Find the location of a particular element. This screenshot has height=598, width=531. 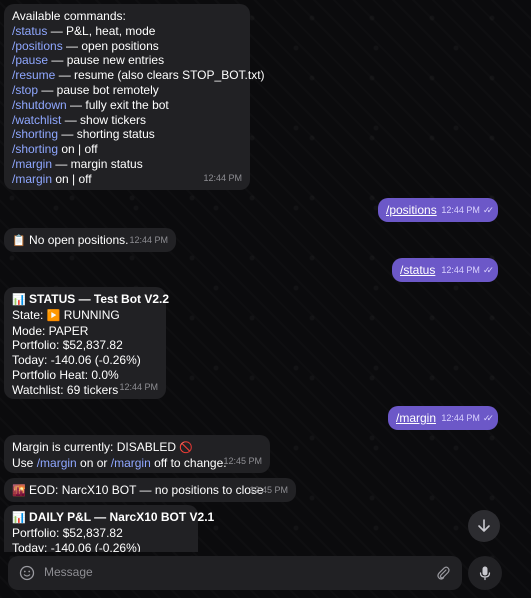

command-line: /pause — pause new entries is located at coordinates (127, 60).